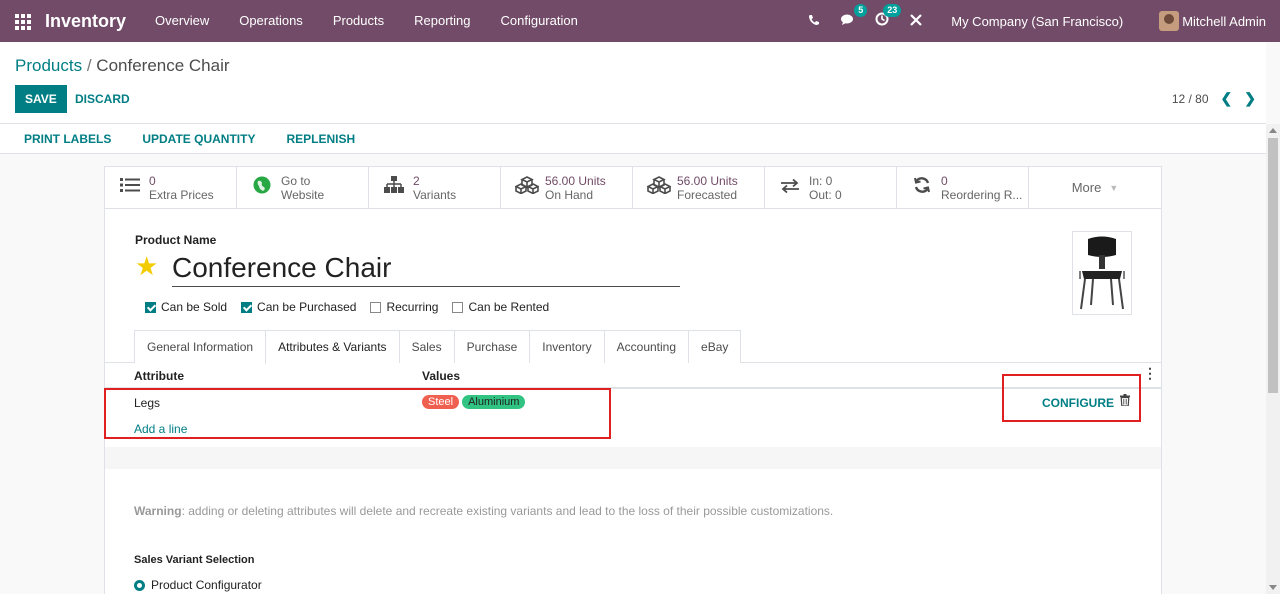  I want to click on menu-configuration: Configuration, so click(539, 21).